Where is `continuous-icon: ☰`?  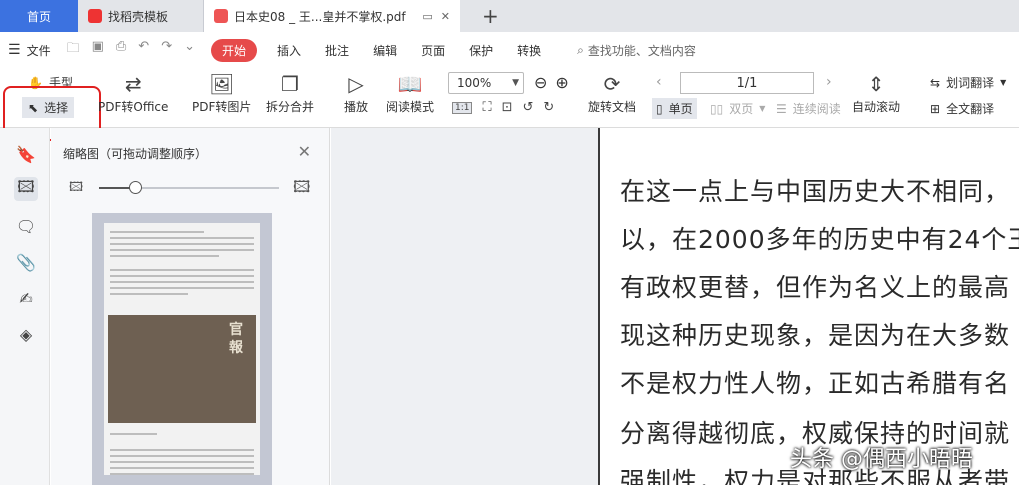 continuous-icon: ☰ is located at coordinates (781, 108).